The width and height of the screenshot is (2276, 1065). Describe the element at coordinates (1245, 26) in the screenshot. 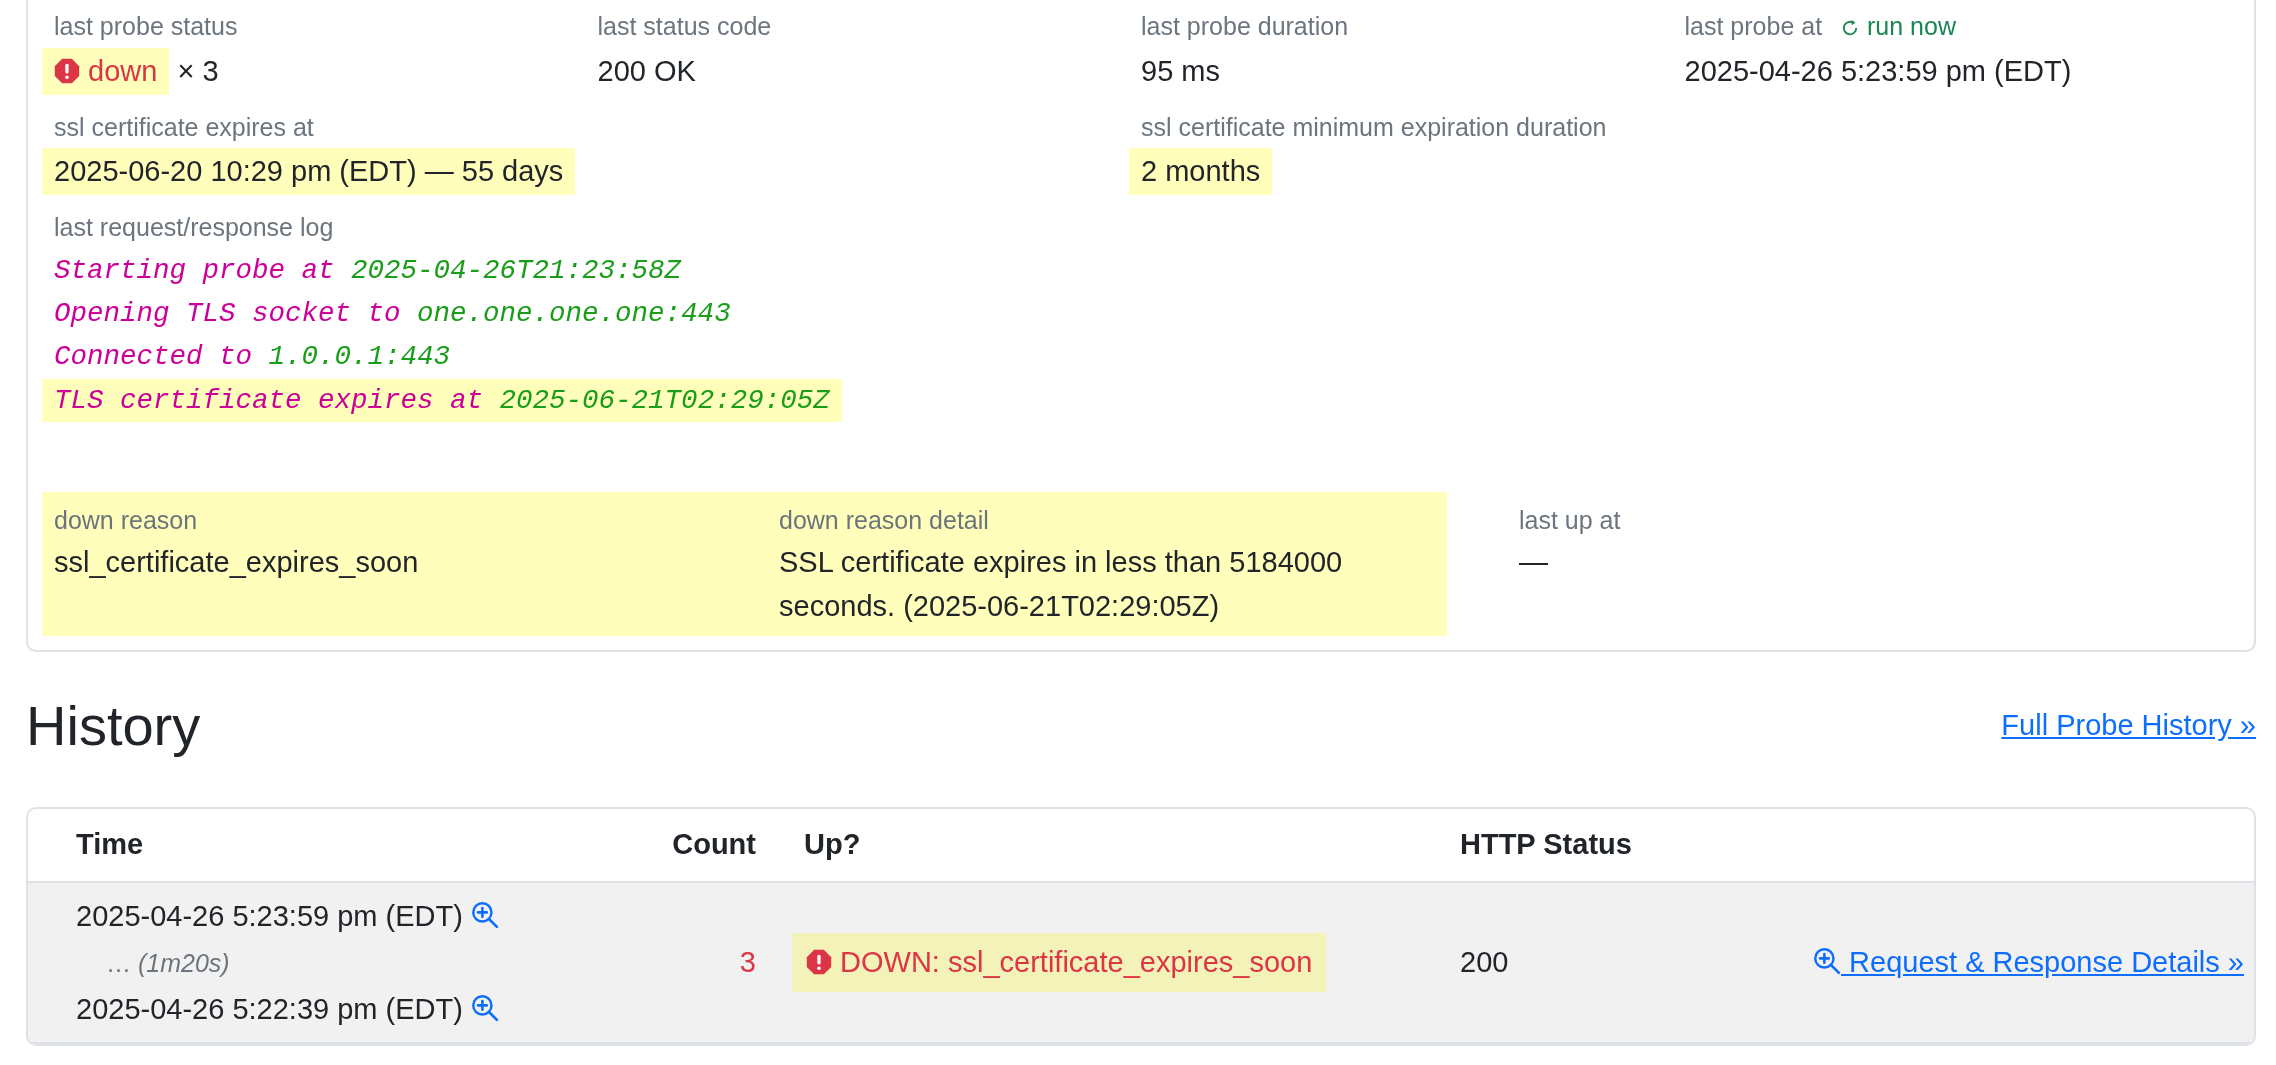

I see `field-label: last probe duration` at that location.